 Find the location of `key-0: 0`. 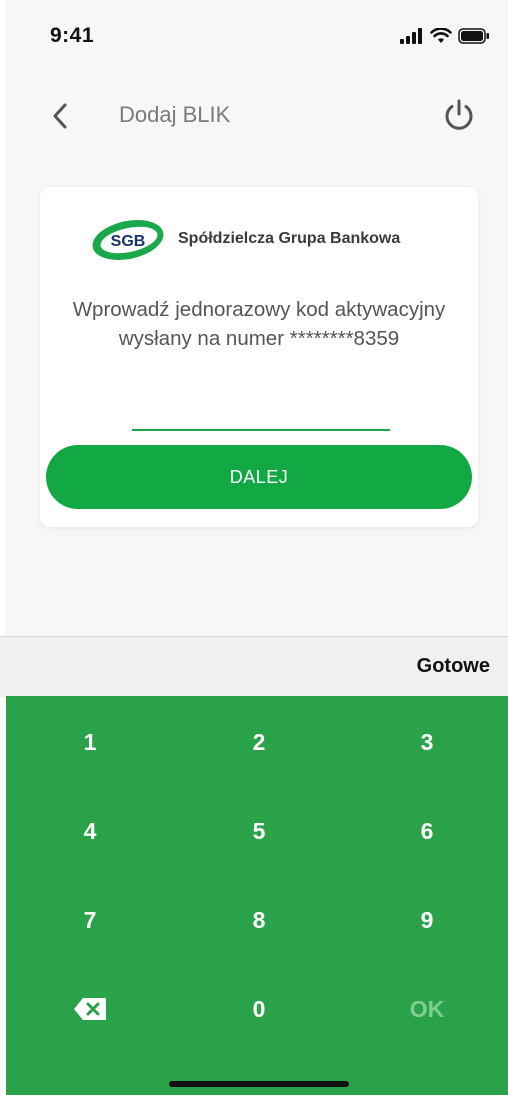

key-0: 0 is located at coordinates (259, 1009).